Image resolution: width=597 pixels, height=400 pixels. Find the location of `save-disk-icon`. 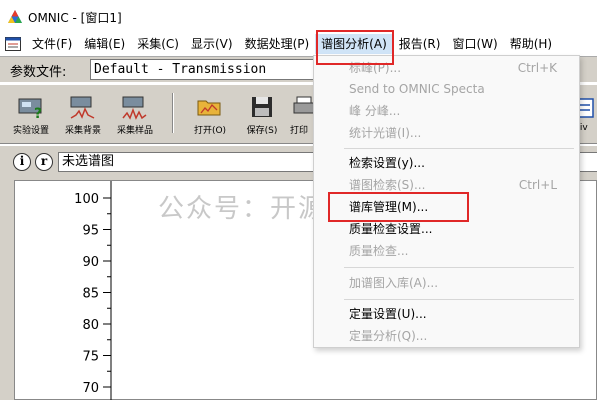

save-disk-icon is located at coordinates (262, 107).